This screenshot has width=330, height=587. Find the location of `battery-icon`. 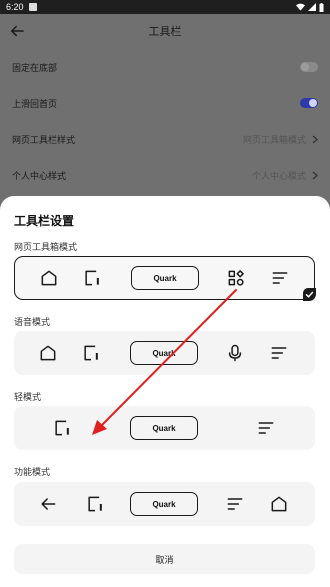

battery-icon is located at coordinates (321, 7).